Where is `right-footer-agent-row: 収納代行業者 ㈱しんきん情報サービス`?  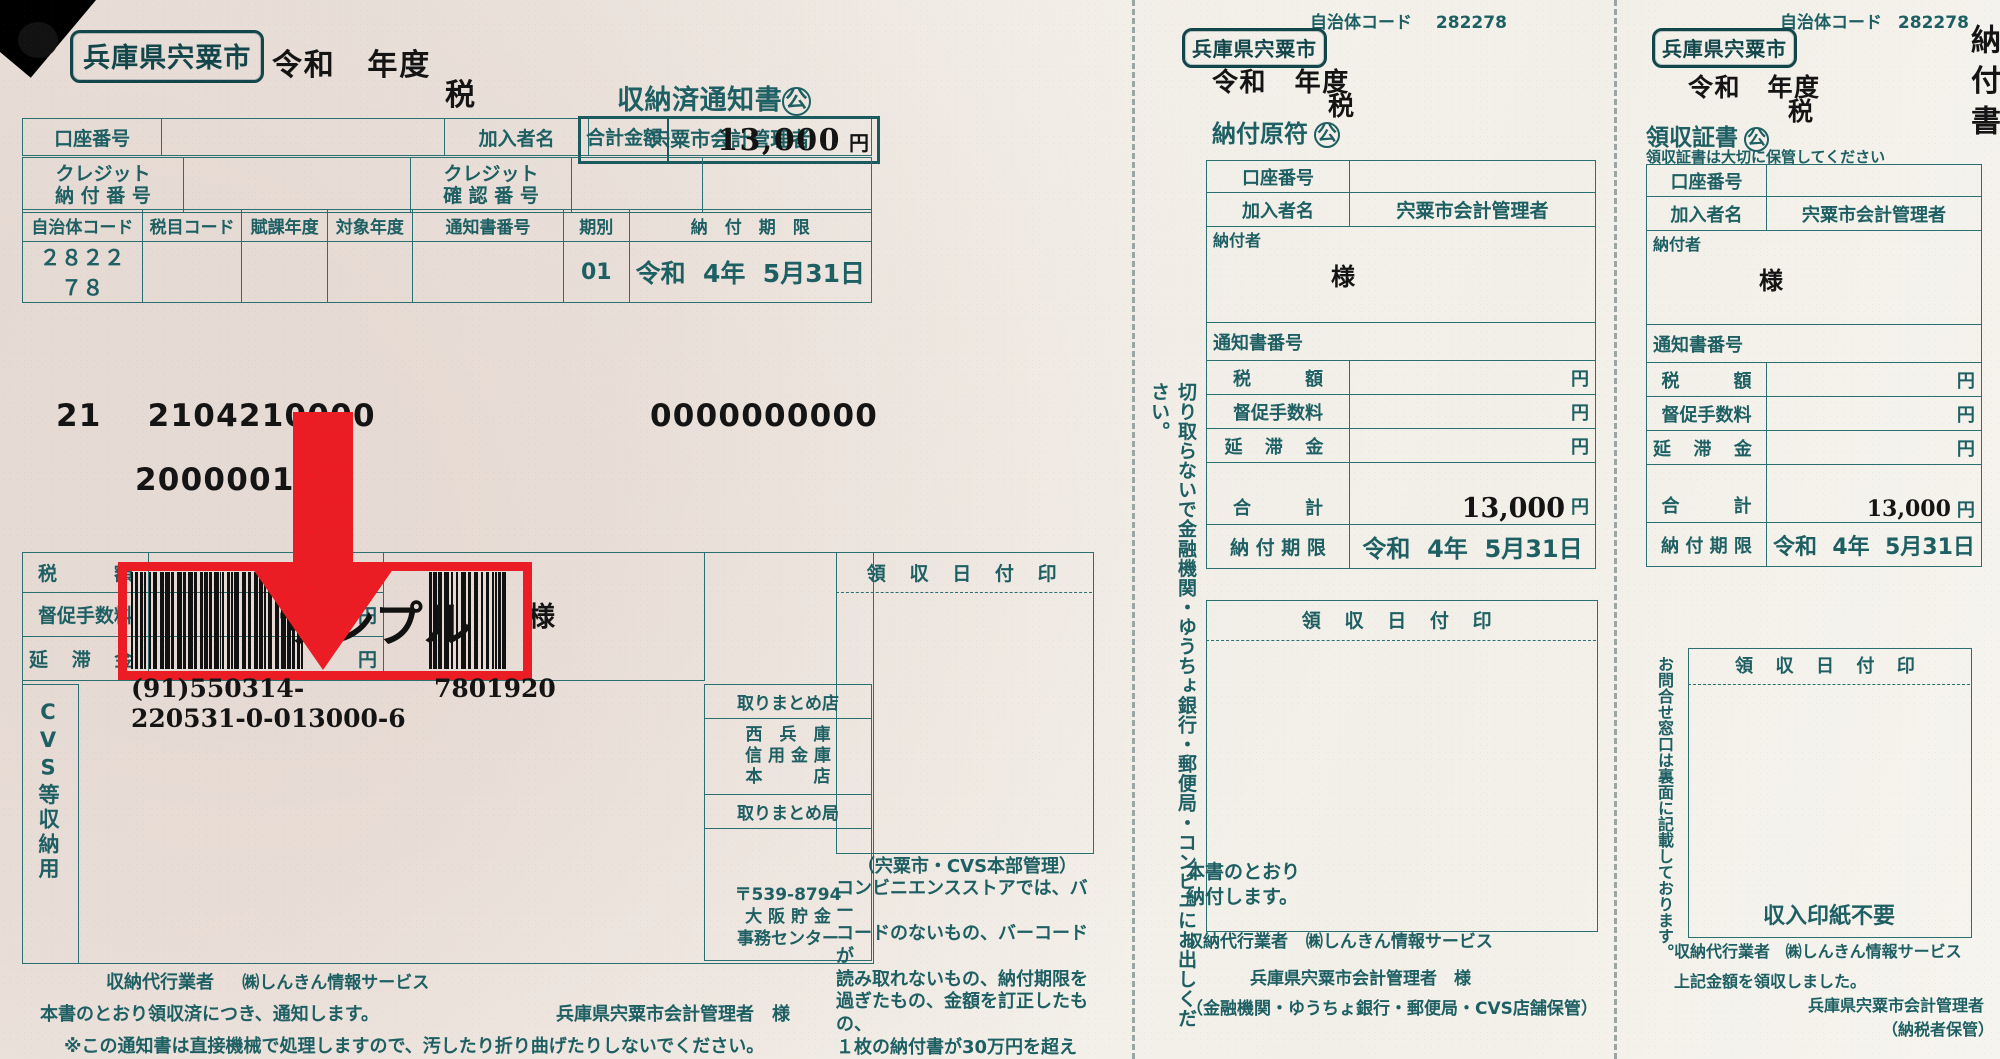 right-footer-agent-row: 収納代行業者 ㈱しんきん情報サービス is located at coordinates (1837, 952).